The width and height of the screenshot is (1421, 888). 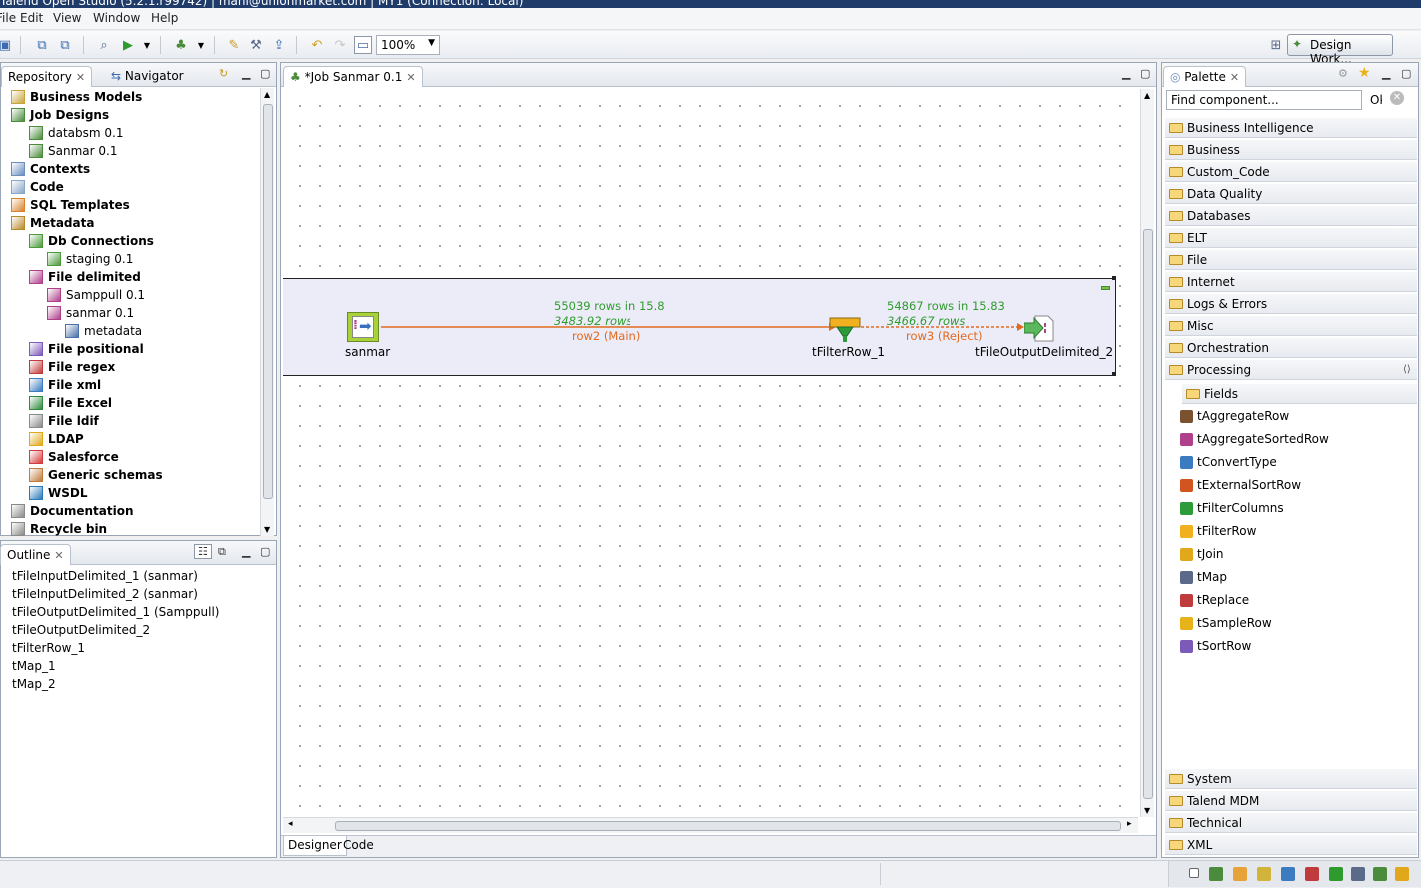 I want to click on palette-category: Databases, so click(x=1291, y=216).